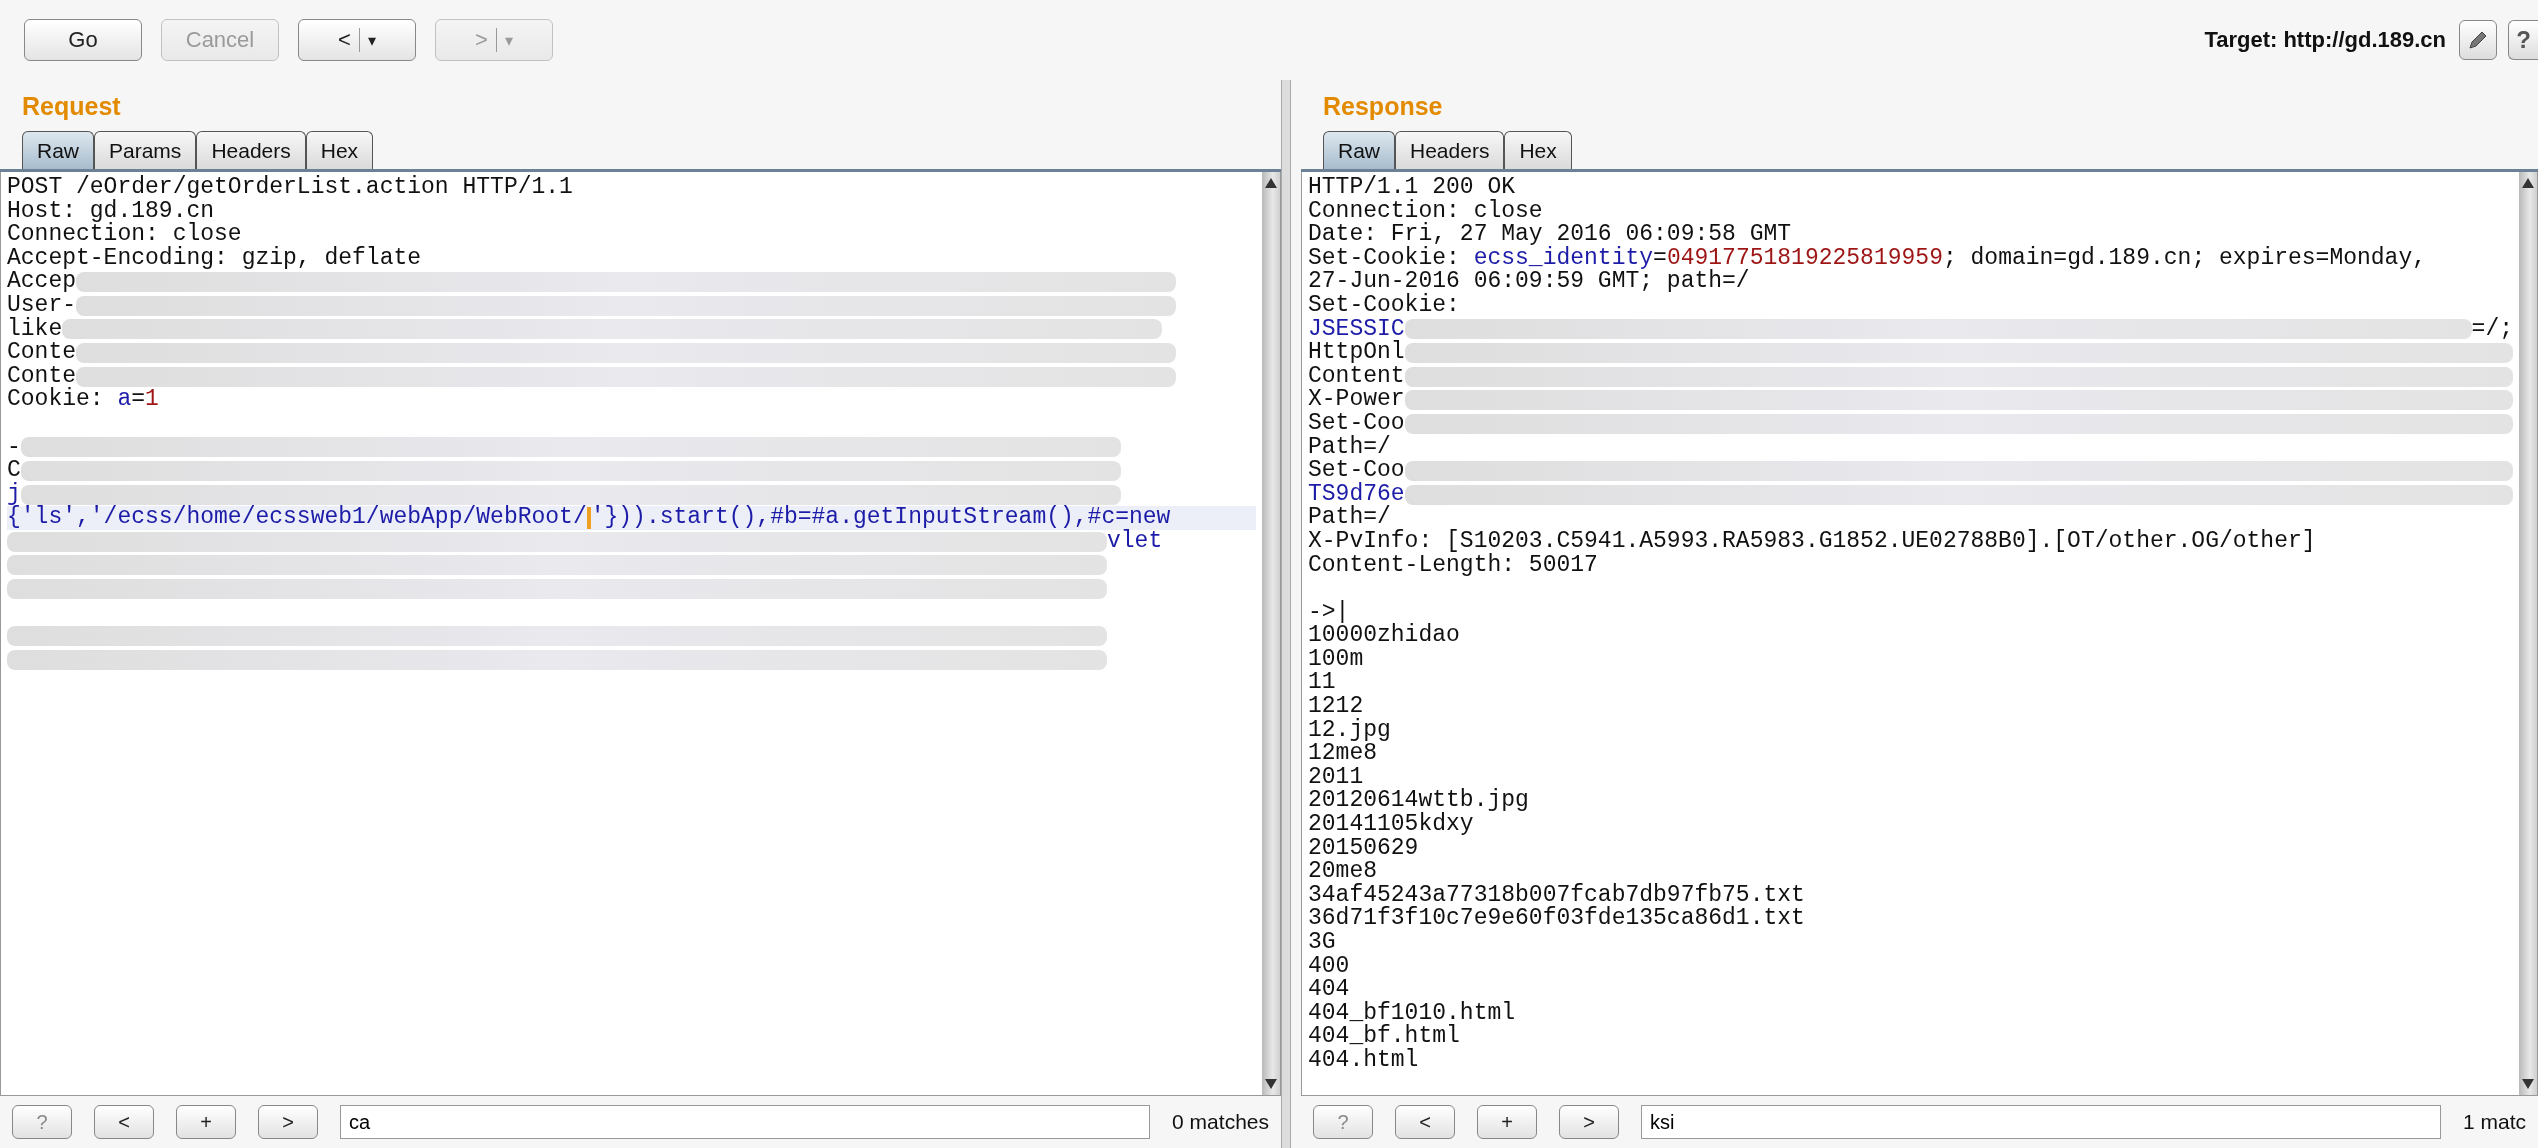  I want to click on search-field: ca, so click(745, 1122).